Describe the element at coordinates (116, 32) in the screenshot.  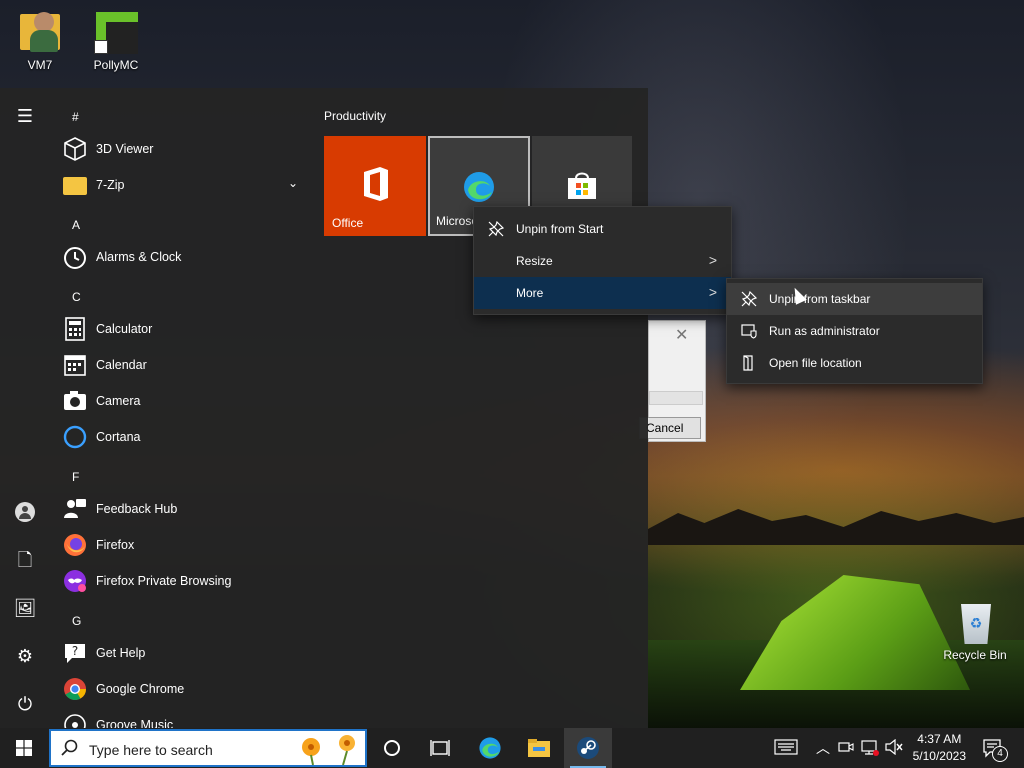
I see `pollymc-icon` at that location.